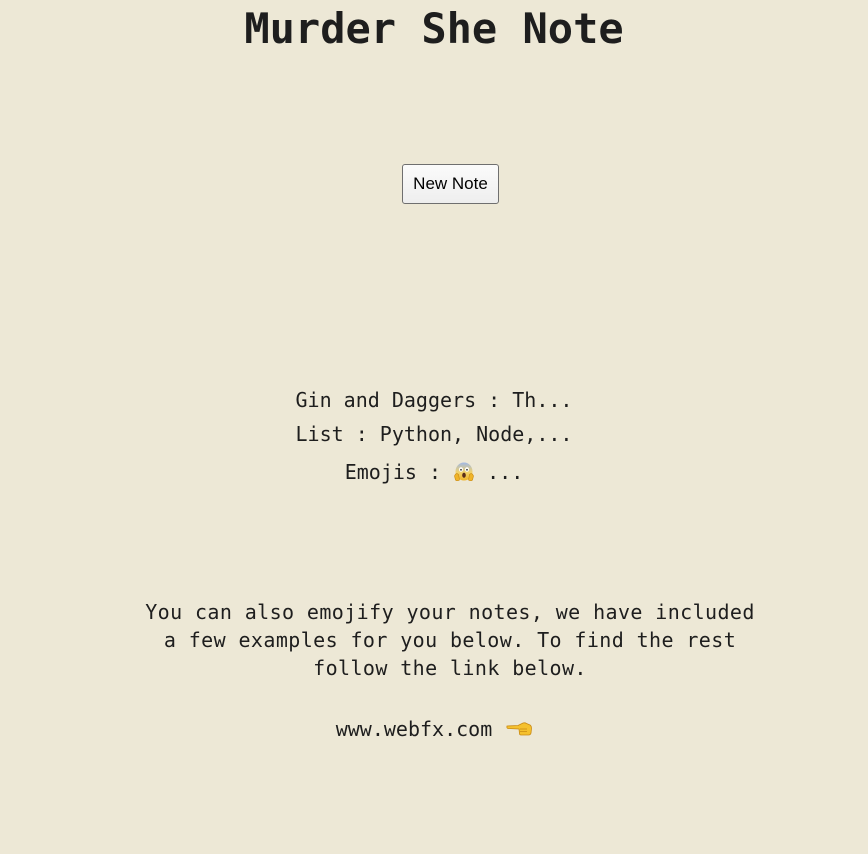 Image resolution: width=868 pixels, height=854 pixels. I want to click on link-row: www.webfx.com, so click(434, 729).